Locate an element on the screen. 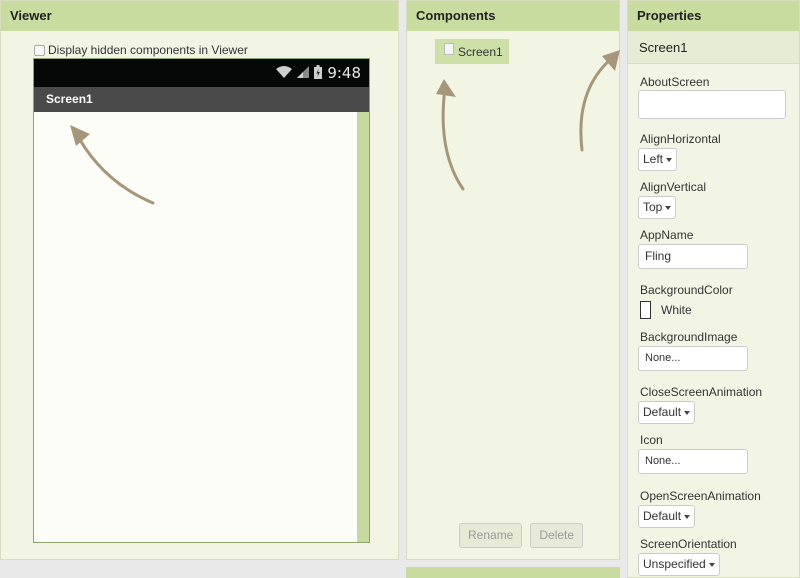  selected-component-name: Screen1 is located at coordinates (713, 47).